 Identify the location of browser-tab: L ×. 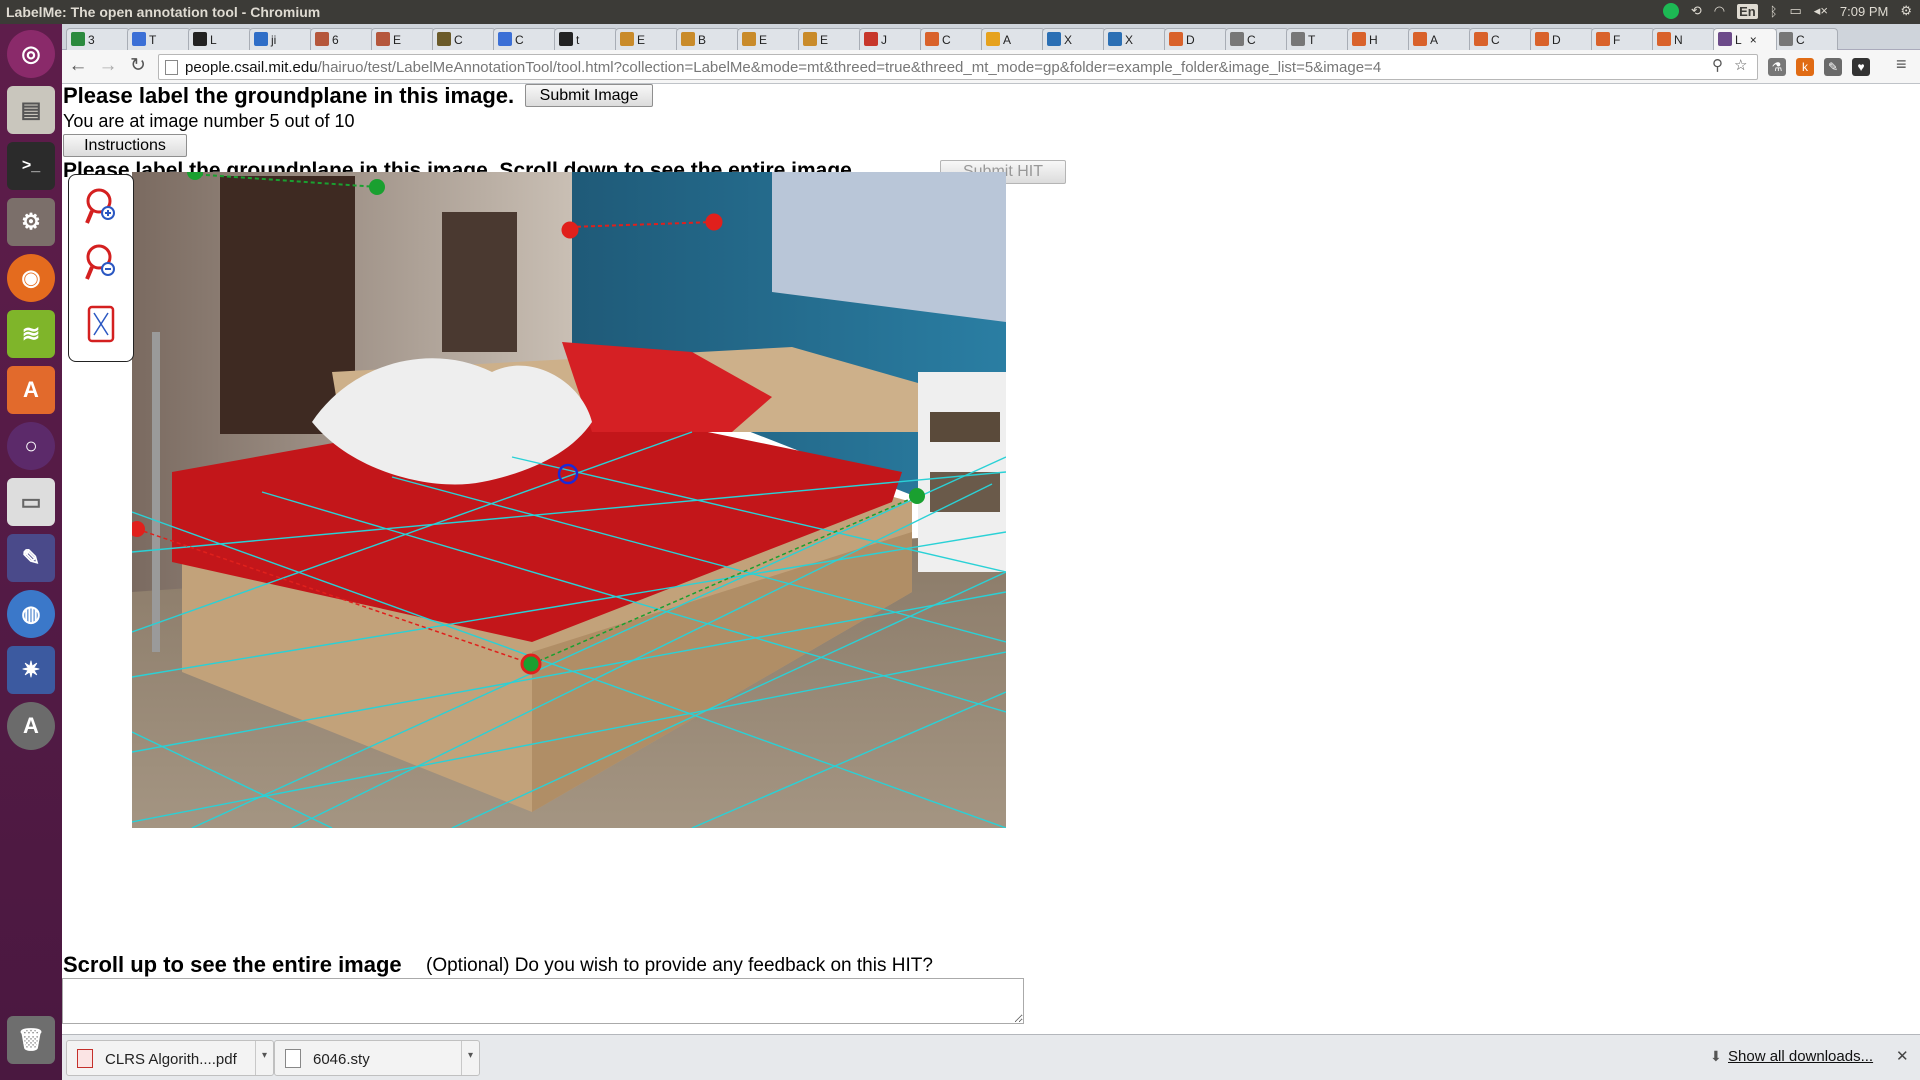
(1745, 39).